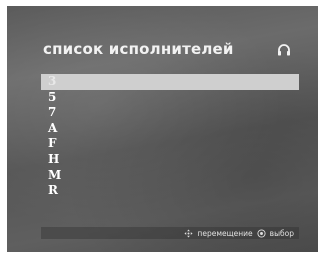  Describe the element at coordinates (281, 233) in the screenshot. I see `select-hint-label: выбор` at that location.